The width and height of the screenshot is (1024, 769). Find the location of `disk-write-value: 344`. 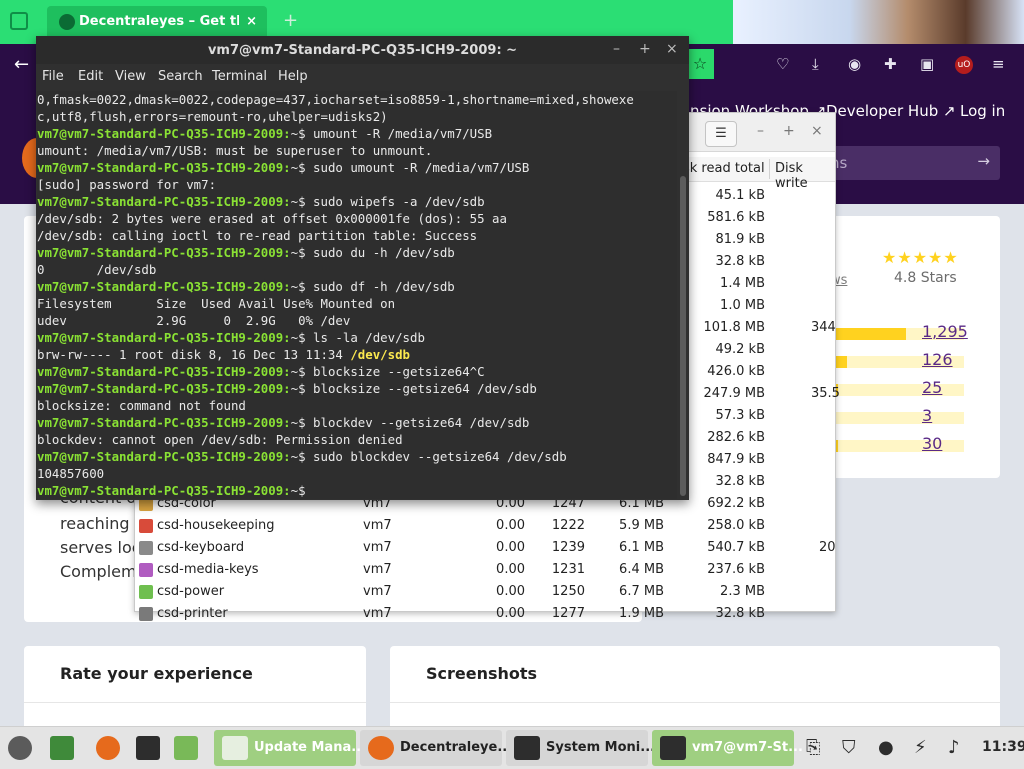

disk-write-value: 344 is located at coordinates (823, 327).